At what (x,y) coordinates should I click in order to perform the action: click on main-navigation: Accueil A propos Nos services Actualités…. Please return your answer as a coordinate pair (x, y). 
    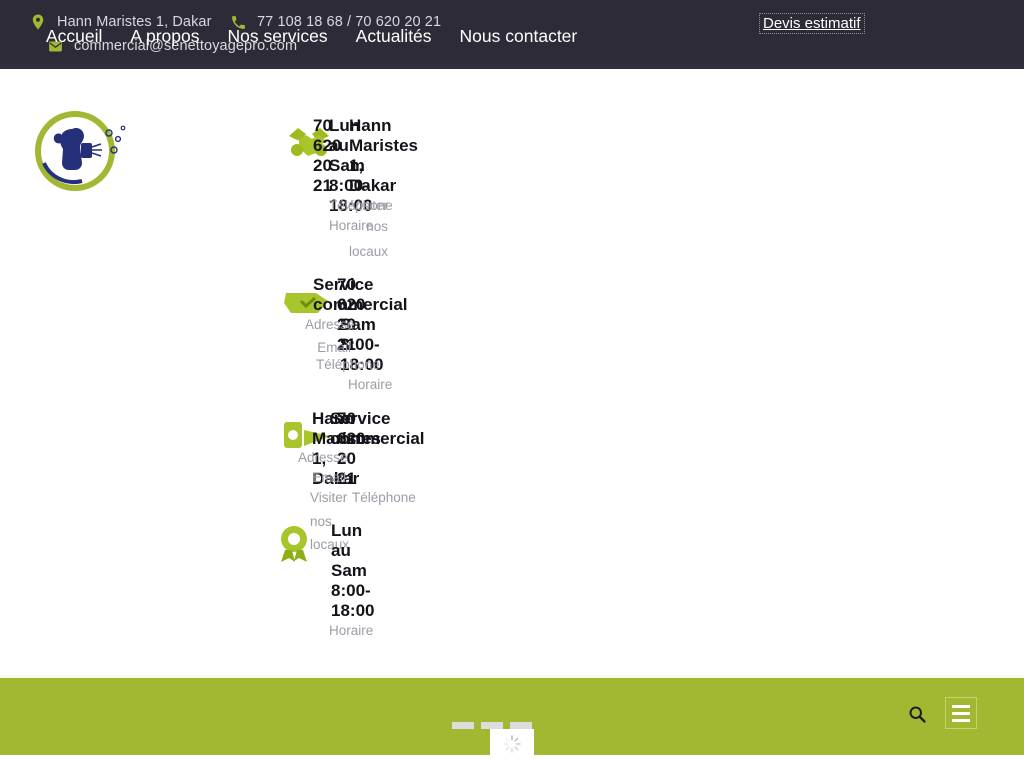
    Looking at the image, I should click on (311, 36).